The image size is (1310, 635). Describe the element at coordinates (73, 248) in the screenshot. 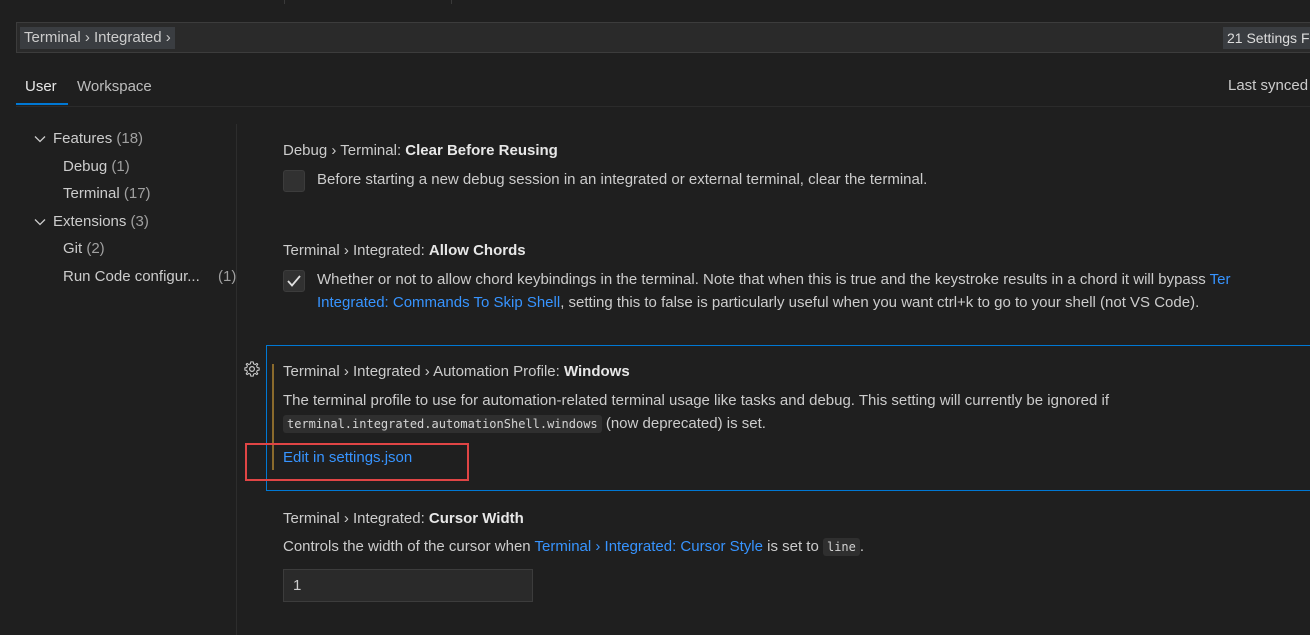

I see `toc-item-label: Git` at that location.